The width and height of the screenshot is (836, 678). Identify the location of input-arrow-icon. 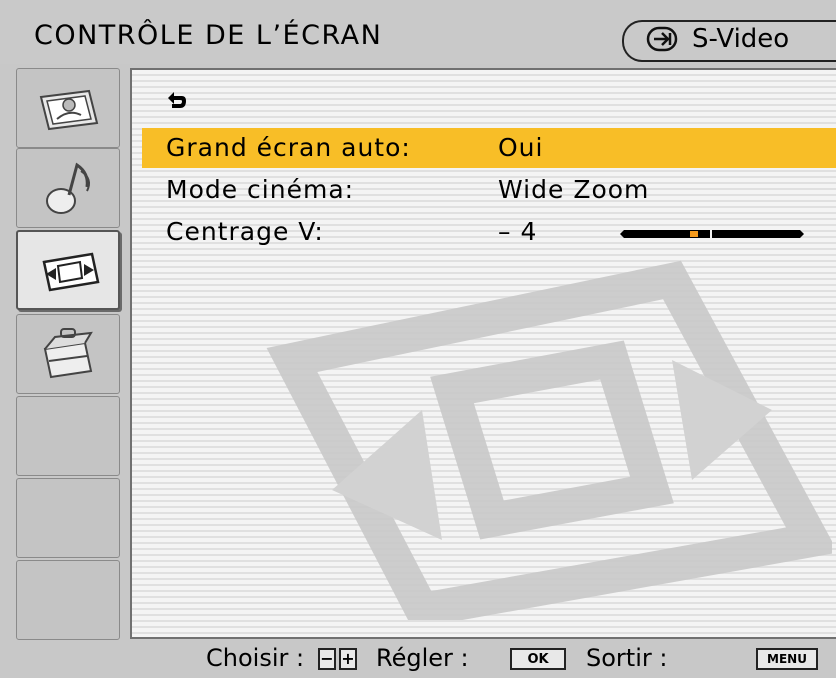
(662, 39).